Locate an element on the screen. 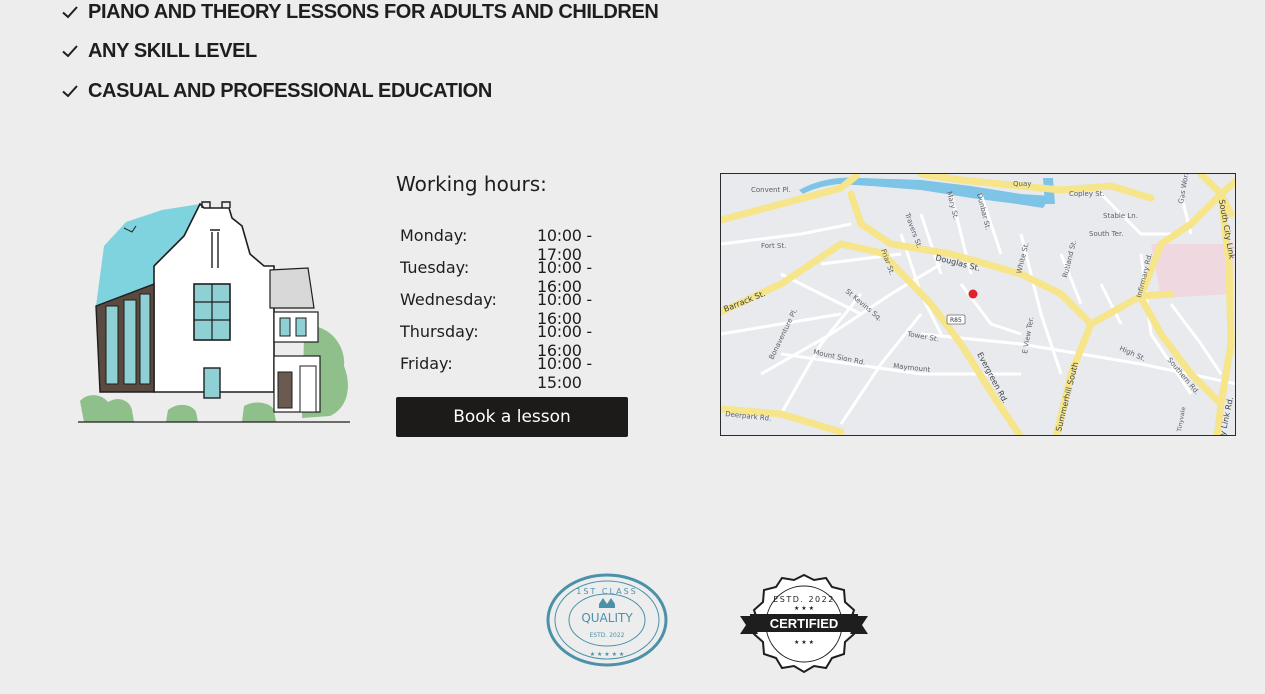 The height and width of the screenshot is (694, 1265). map-label: Stable Ln. is located at coordinates (1120, 216).